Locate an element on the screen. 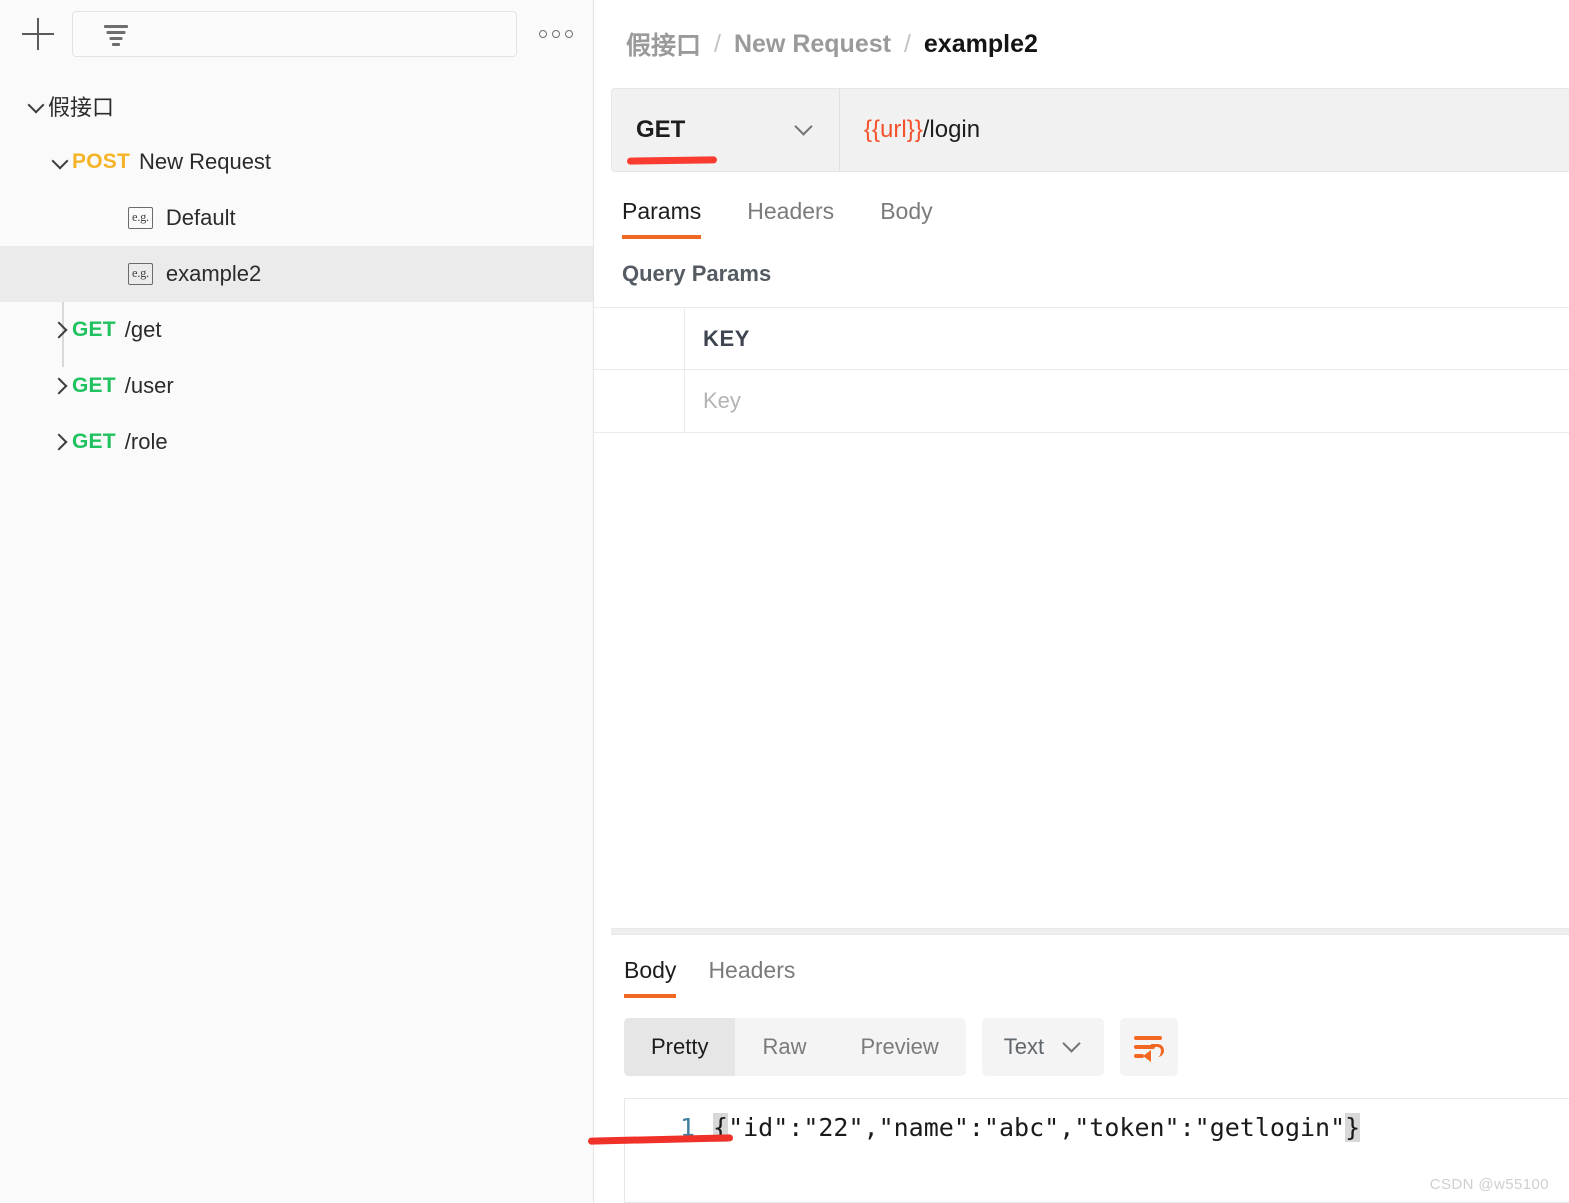 The image size is (1569, 1203). tree-item-get-get: GET /get is located at coordinates (296, 330).